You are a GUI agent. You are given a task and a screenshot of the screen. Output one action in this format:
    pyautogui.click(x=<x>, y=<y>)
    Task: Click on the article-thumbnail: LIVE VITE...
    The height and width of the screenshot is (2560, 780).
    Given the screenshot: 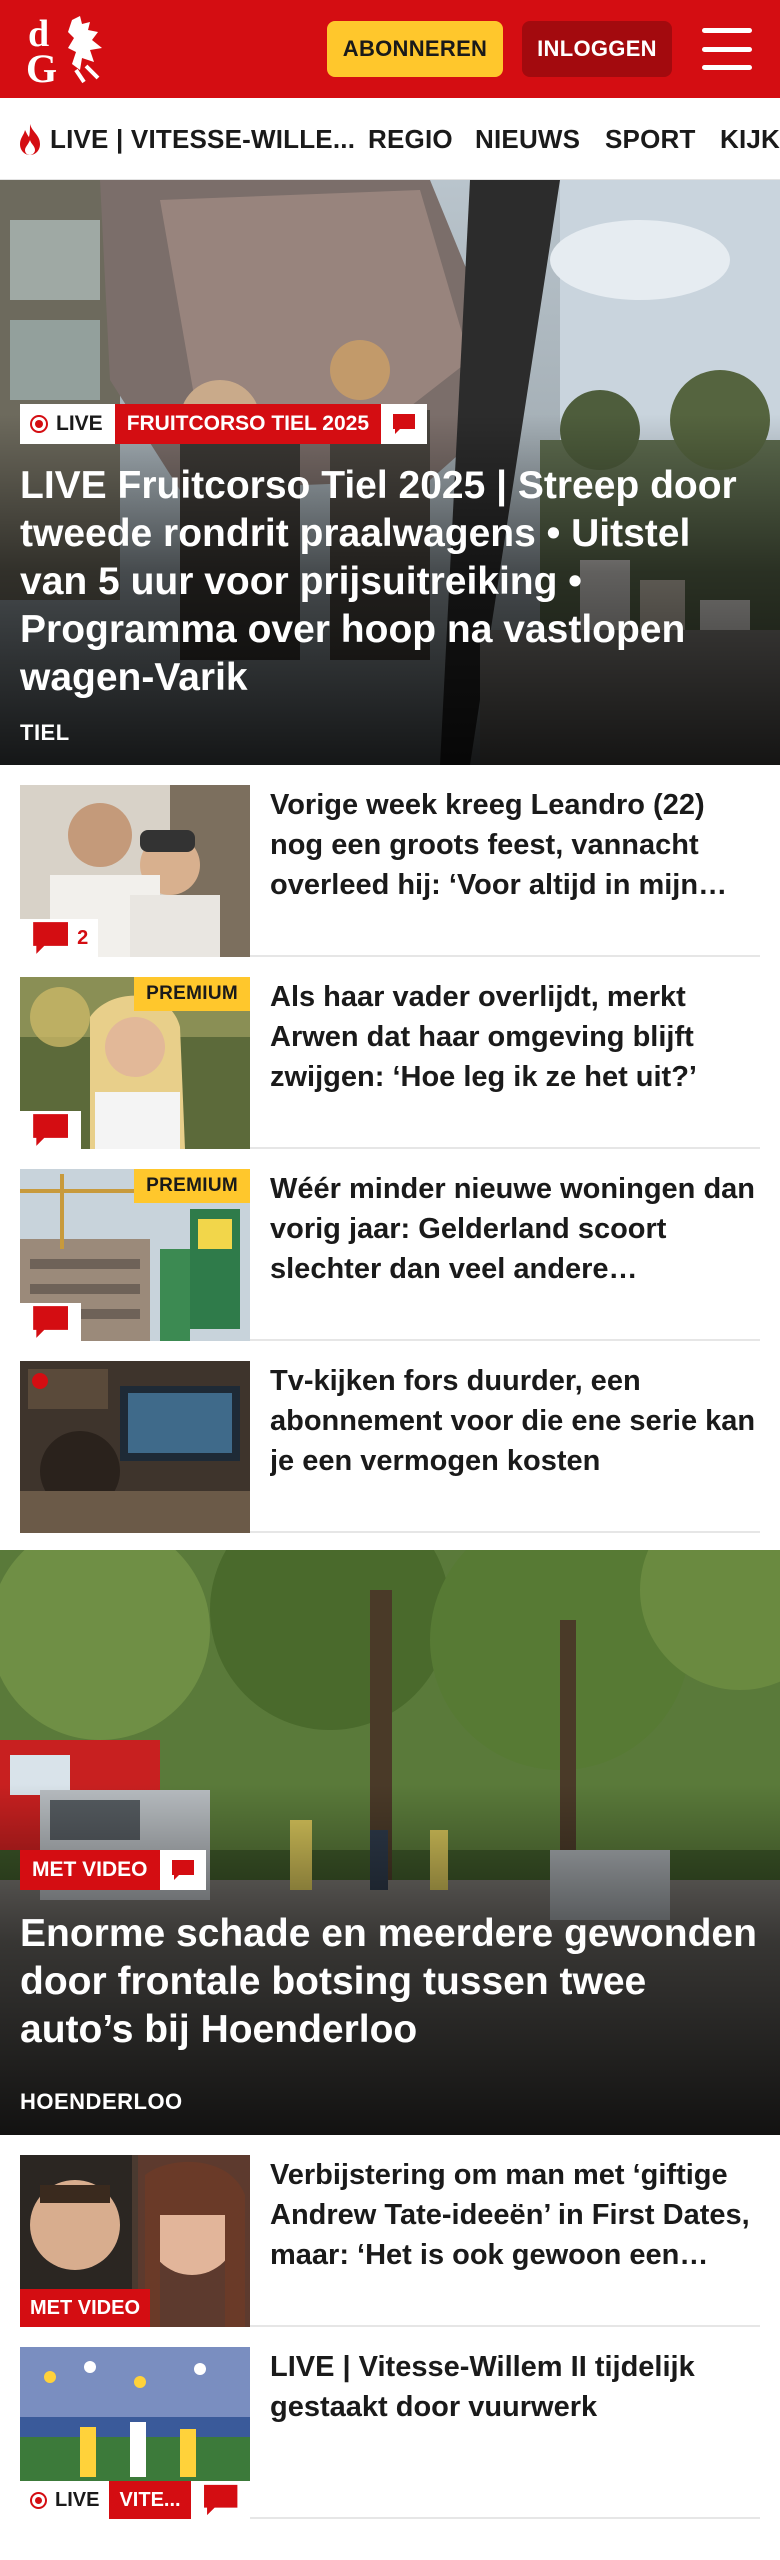 What is the action you would take?
    pyautogui.click(x=135, y=2433)
    